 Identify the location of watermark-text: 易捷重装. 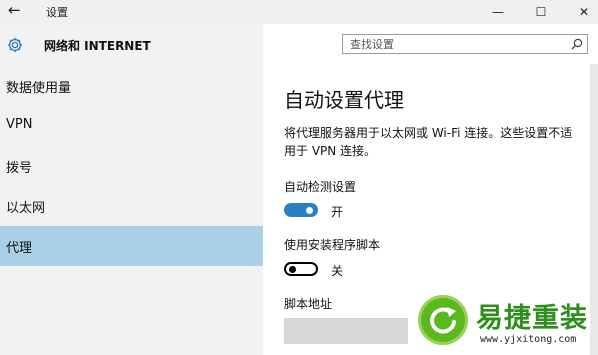
(532, 318).